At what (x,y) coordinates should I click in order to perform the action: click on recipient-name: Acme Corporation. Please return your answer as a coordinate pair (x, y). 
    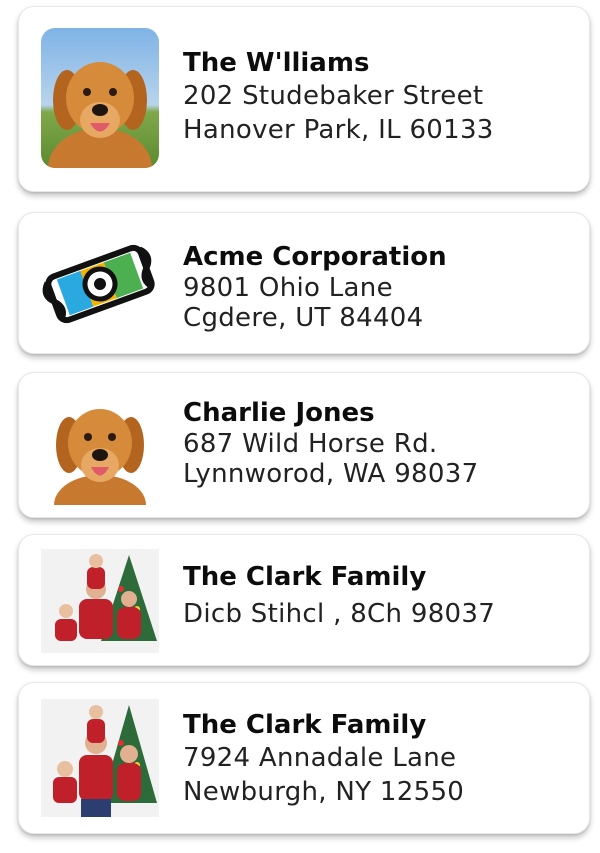
    Looking at the image, I should click on (315, 257).